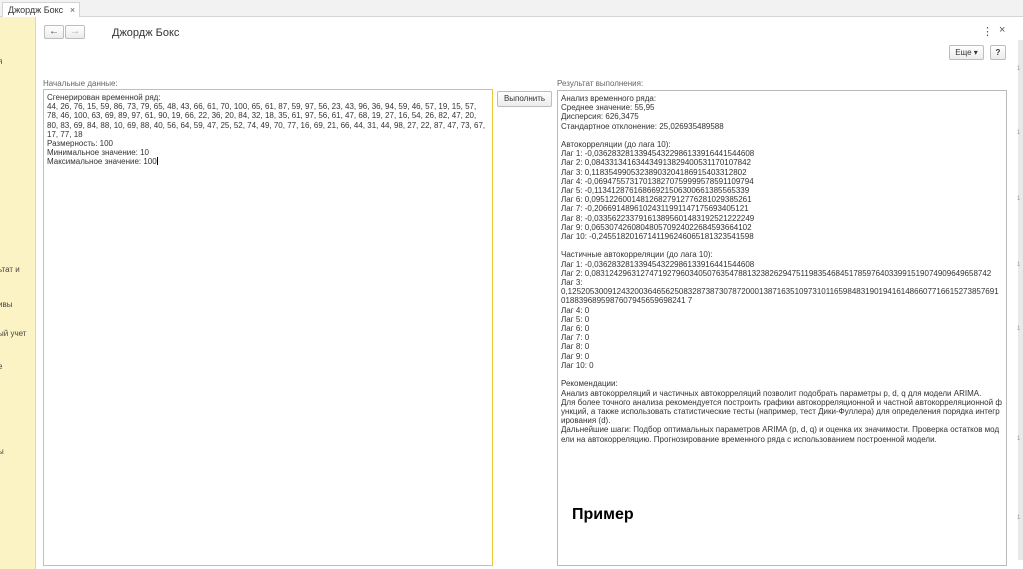  Describe the element at coordinates (6, 304) in the screenshot. I see `sidebar-item-2: ивы` at that location.